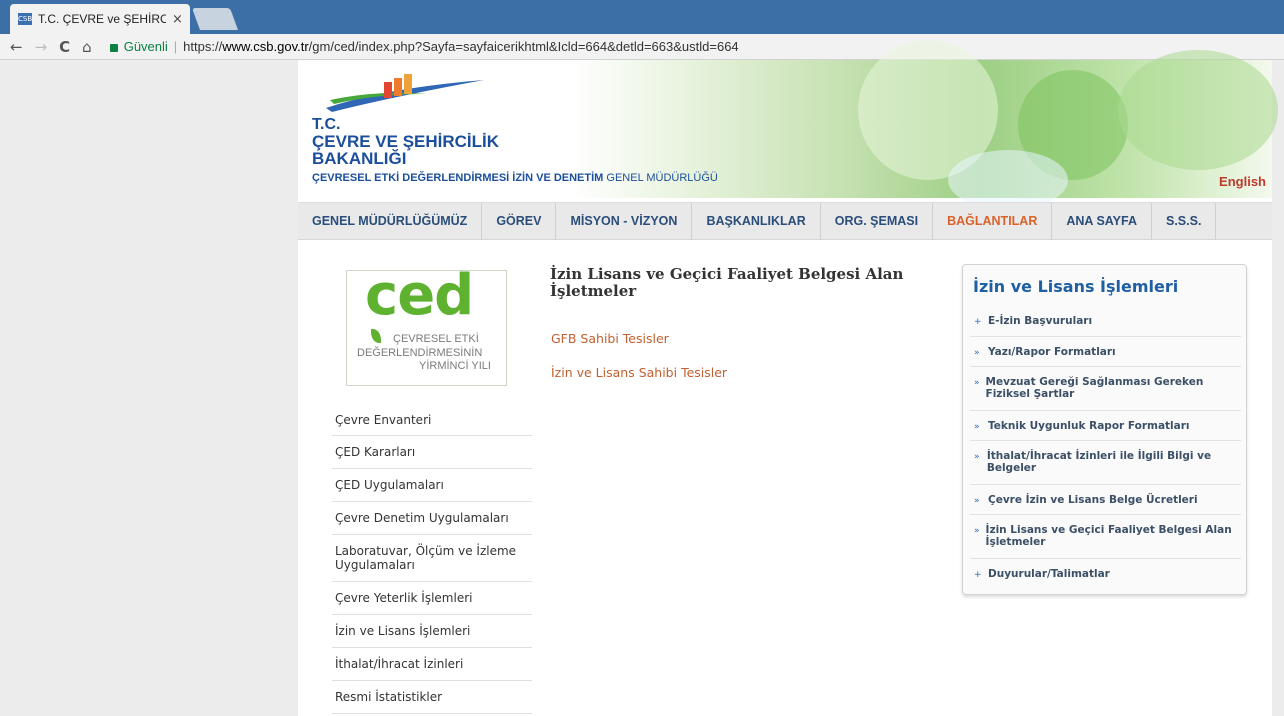 The image size is (1284, 716). Describe the element at coordinates (113, 47) in the screenshot. I see `lock-icon` at that location.